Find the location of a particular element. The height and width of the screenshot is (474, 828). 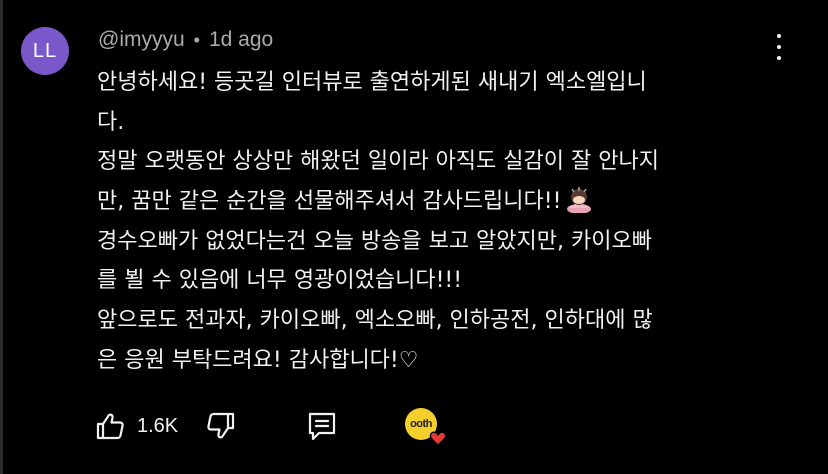

avatar: LL is located at coordinates (45, 51).